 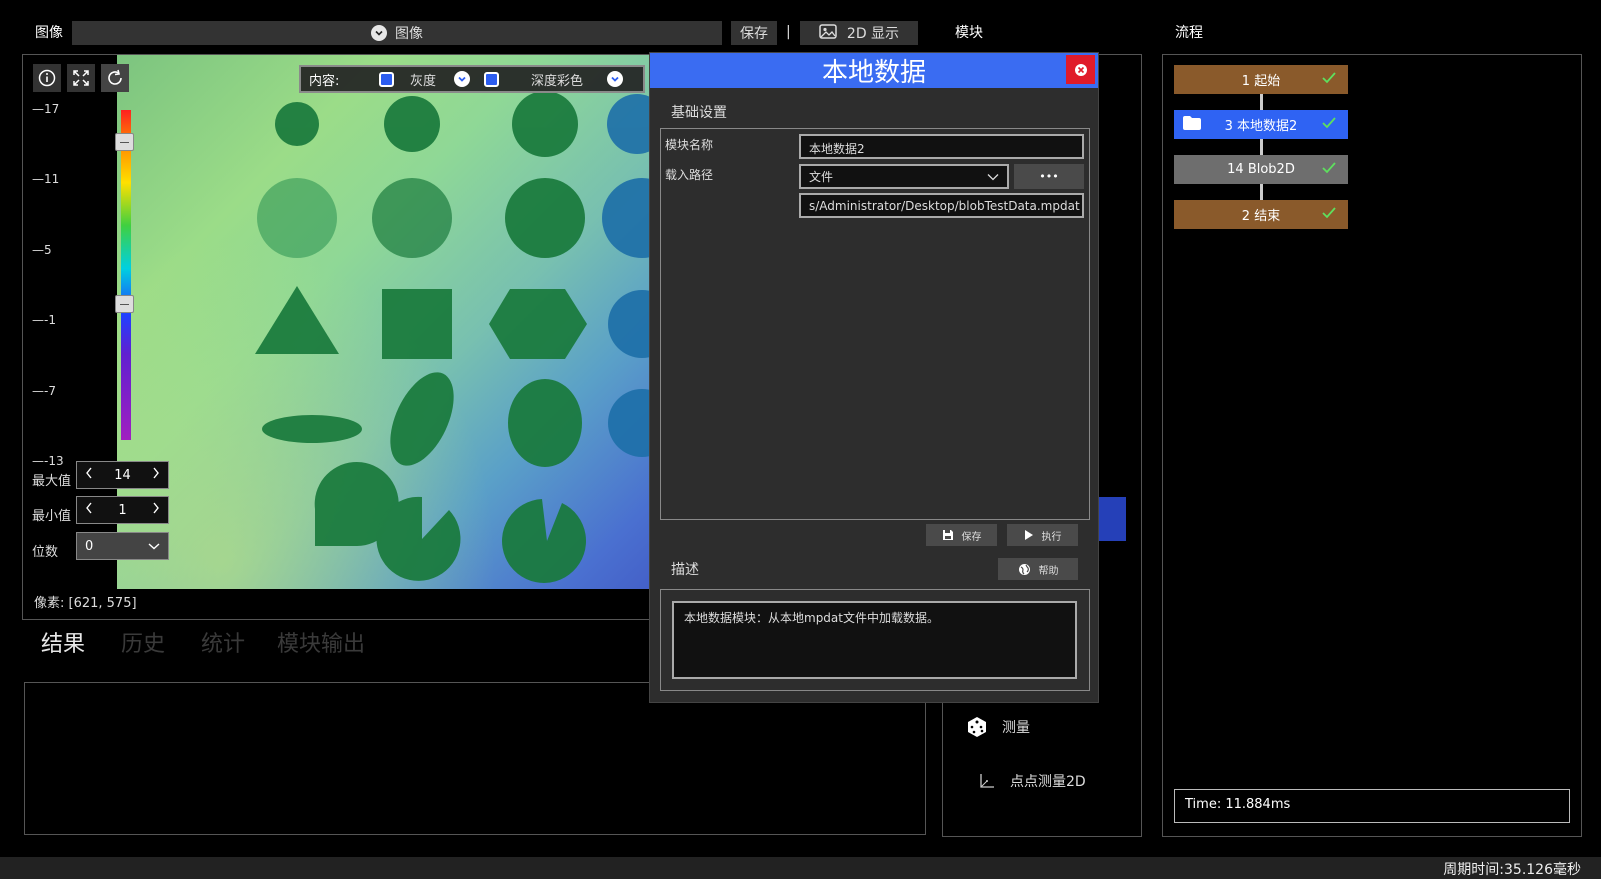 What do you see at coordinates (491, 79) in the screenshot?
I see `depth-color-checkbox` at bounding box center [491, 79].